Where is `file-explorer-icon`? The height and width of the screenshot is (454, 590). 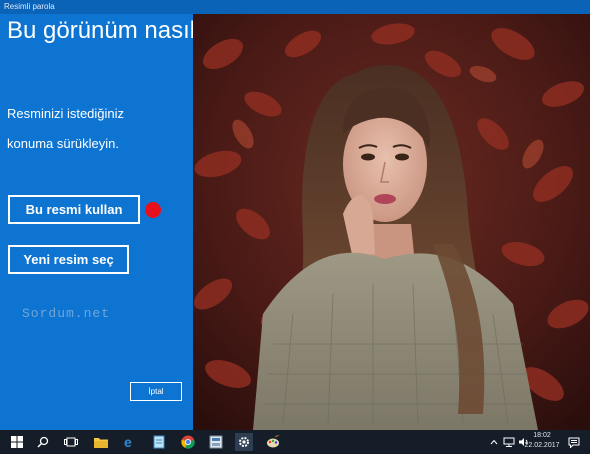 file-explorer-icon is located at coordinates (101, 442).